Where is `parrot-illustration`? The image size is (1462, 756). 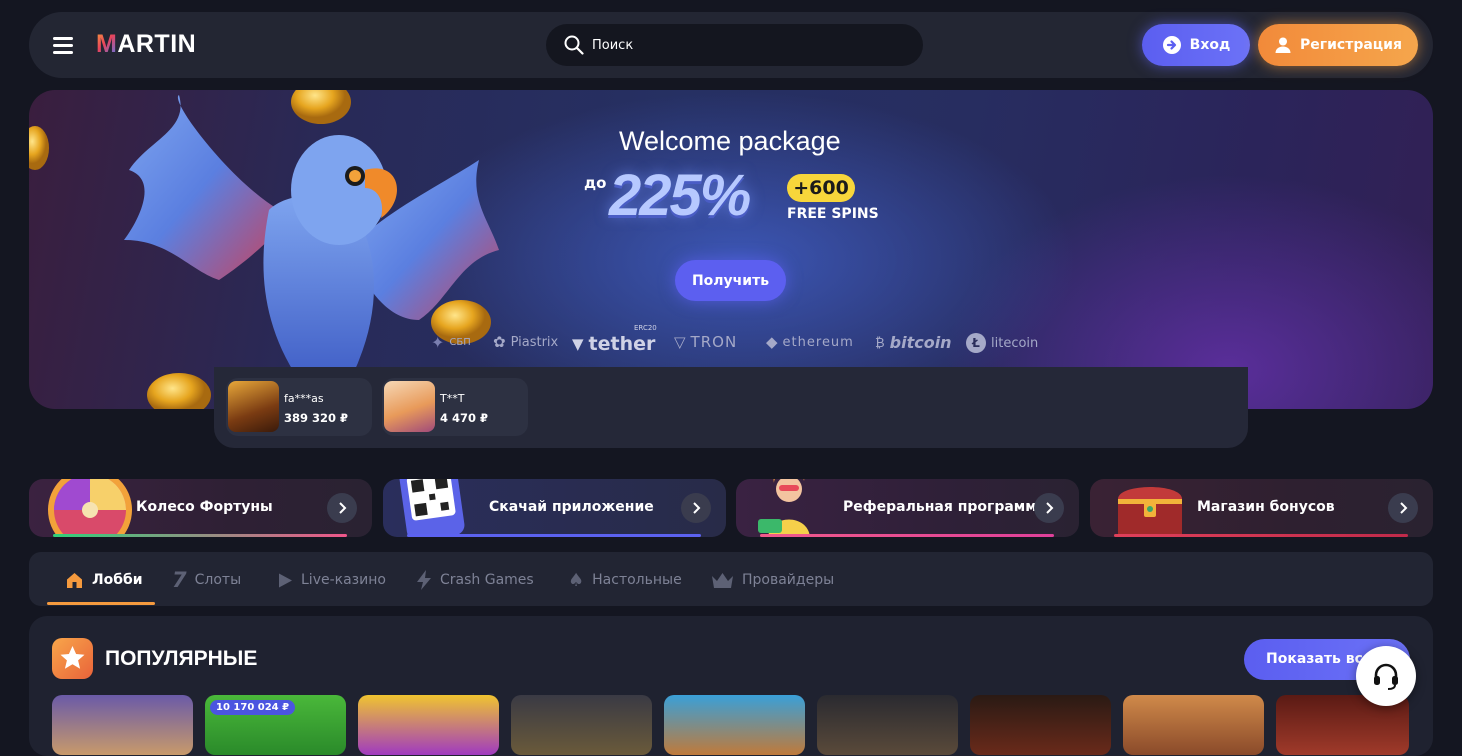
parrot-illustration is located at coordinates (264, 249).